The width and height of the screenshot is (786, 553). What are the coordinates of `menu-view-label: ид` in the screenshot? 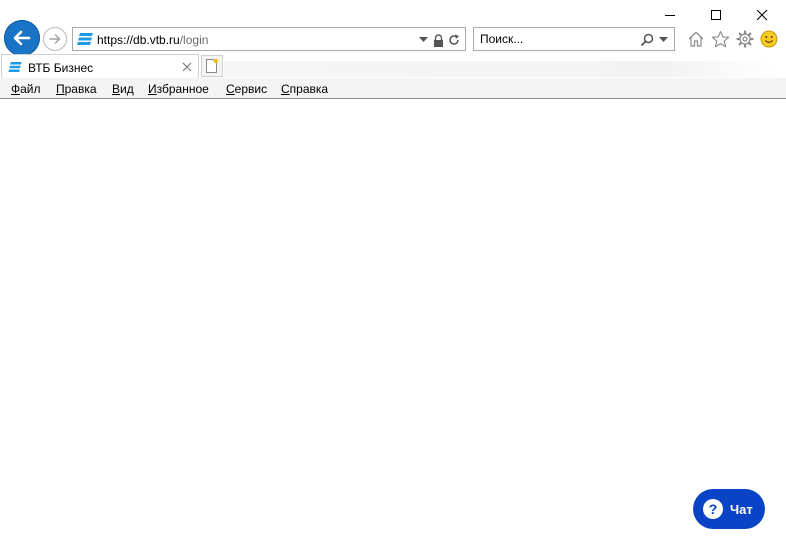 It's located at (127, 89).